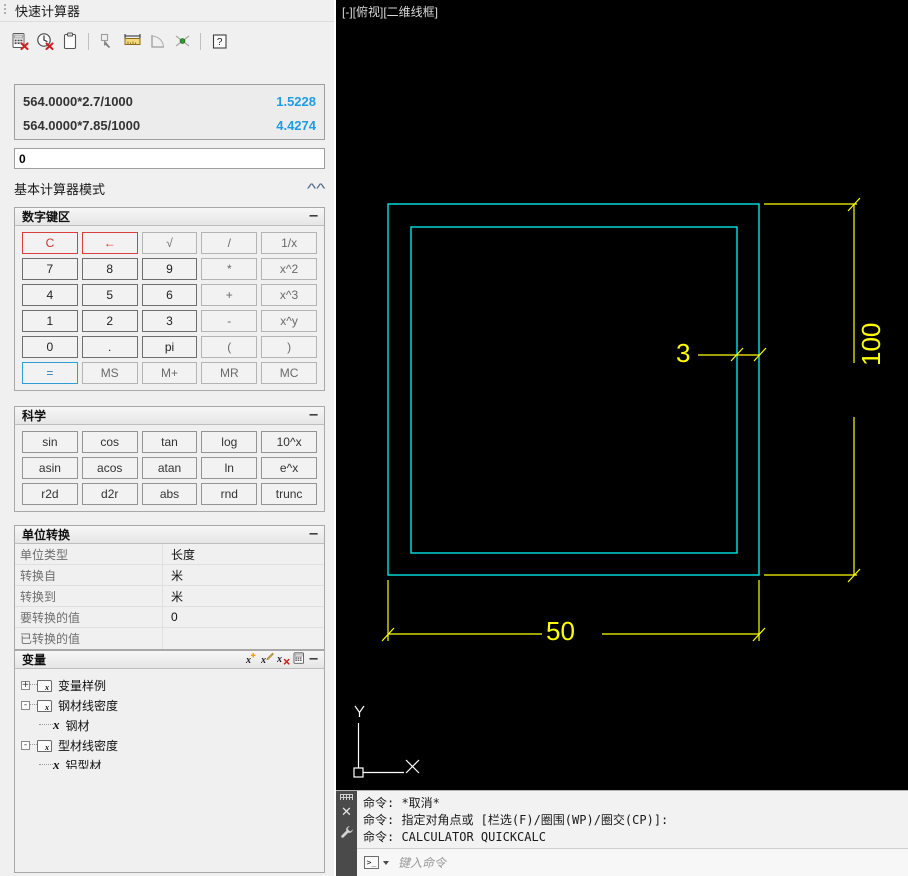  Describe the element at coordinates (229, 347) in the screenshot. I see `numpad-key: (` at that location.